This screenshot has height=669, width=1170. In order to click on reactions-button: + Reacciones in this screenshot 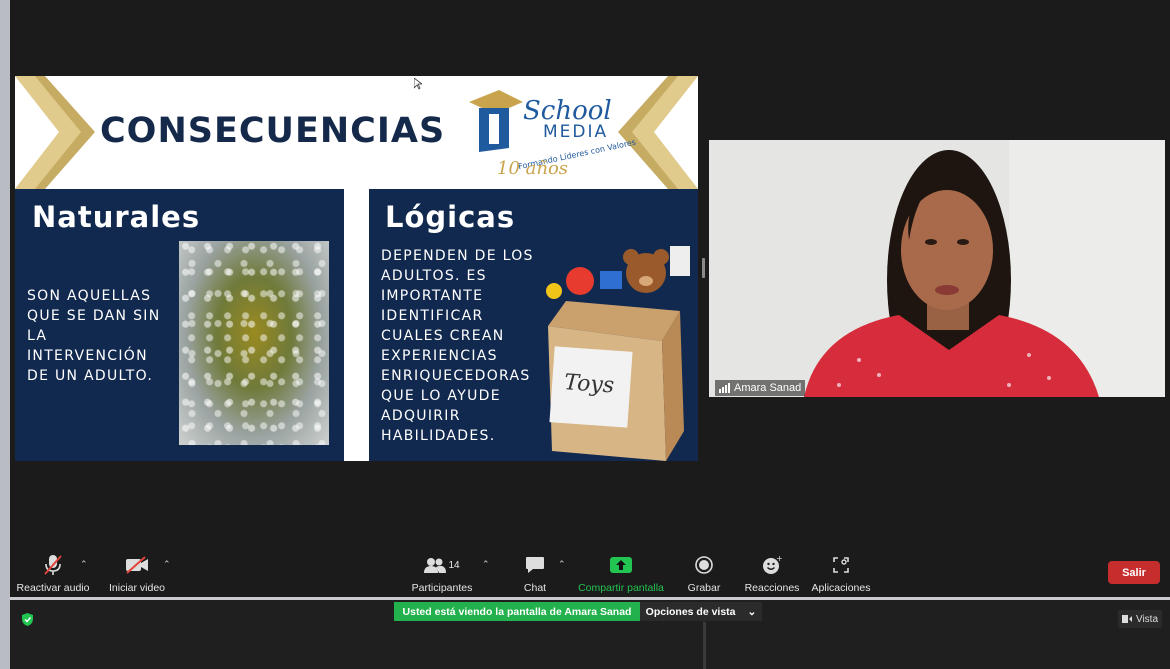, I will do `click(772, 571)`.